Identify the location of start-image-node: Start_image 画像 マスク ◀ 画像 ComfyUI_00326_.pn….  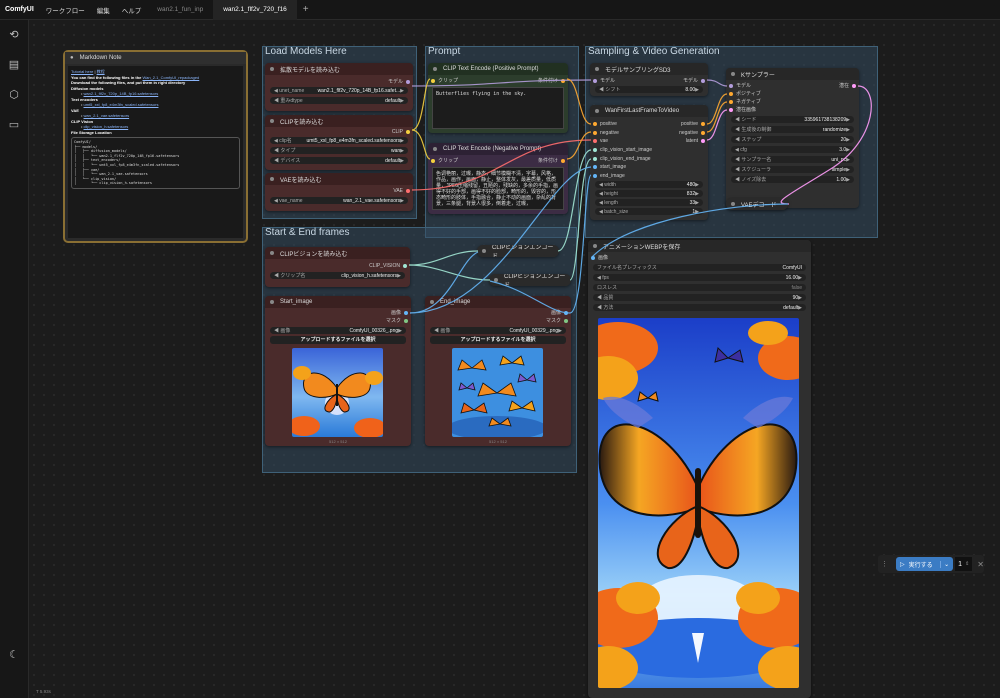
(338, 371).